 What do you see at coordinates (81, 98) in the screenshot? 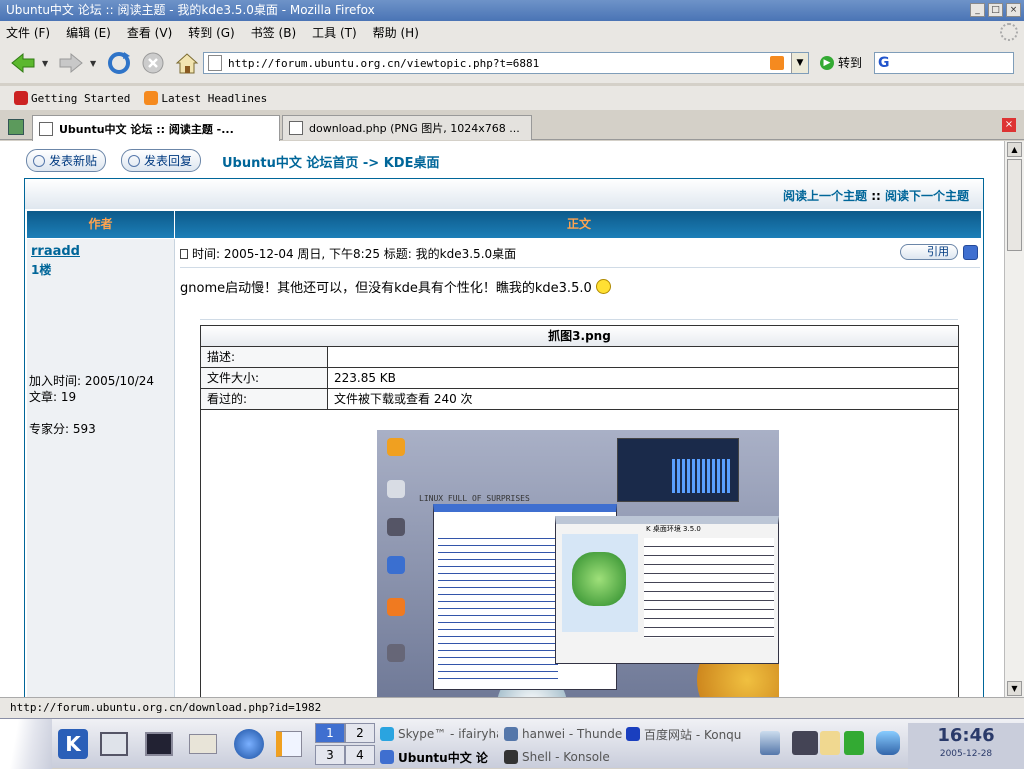
I see `bookmark-label: Getting Started` at bounding box center [81, 98].